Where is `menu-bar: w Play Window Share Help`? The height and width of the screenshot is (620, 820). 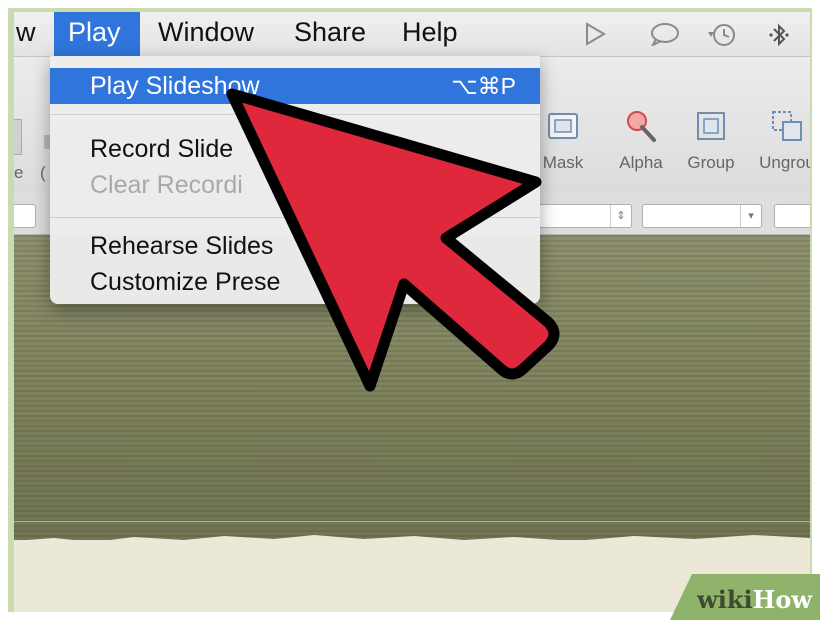 menu-bar: w Play Window Share Help is located at coordinates (412, 34).